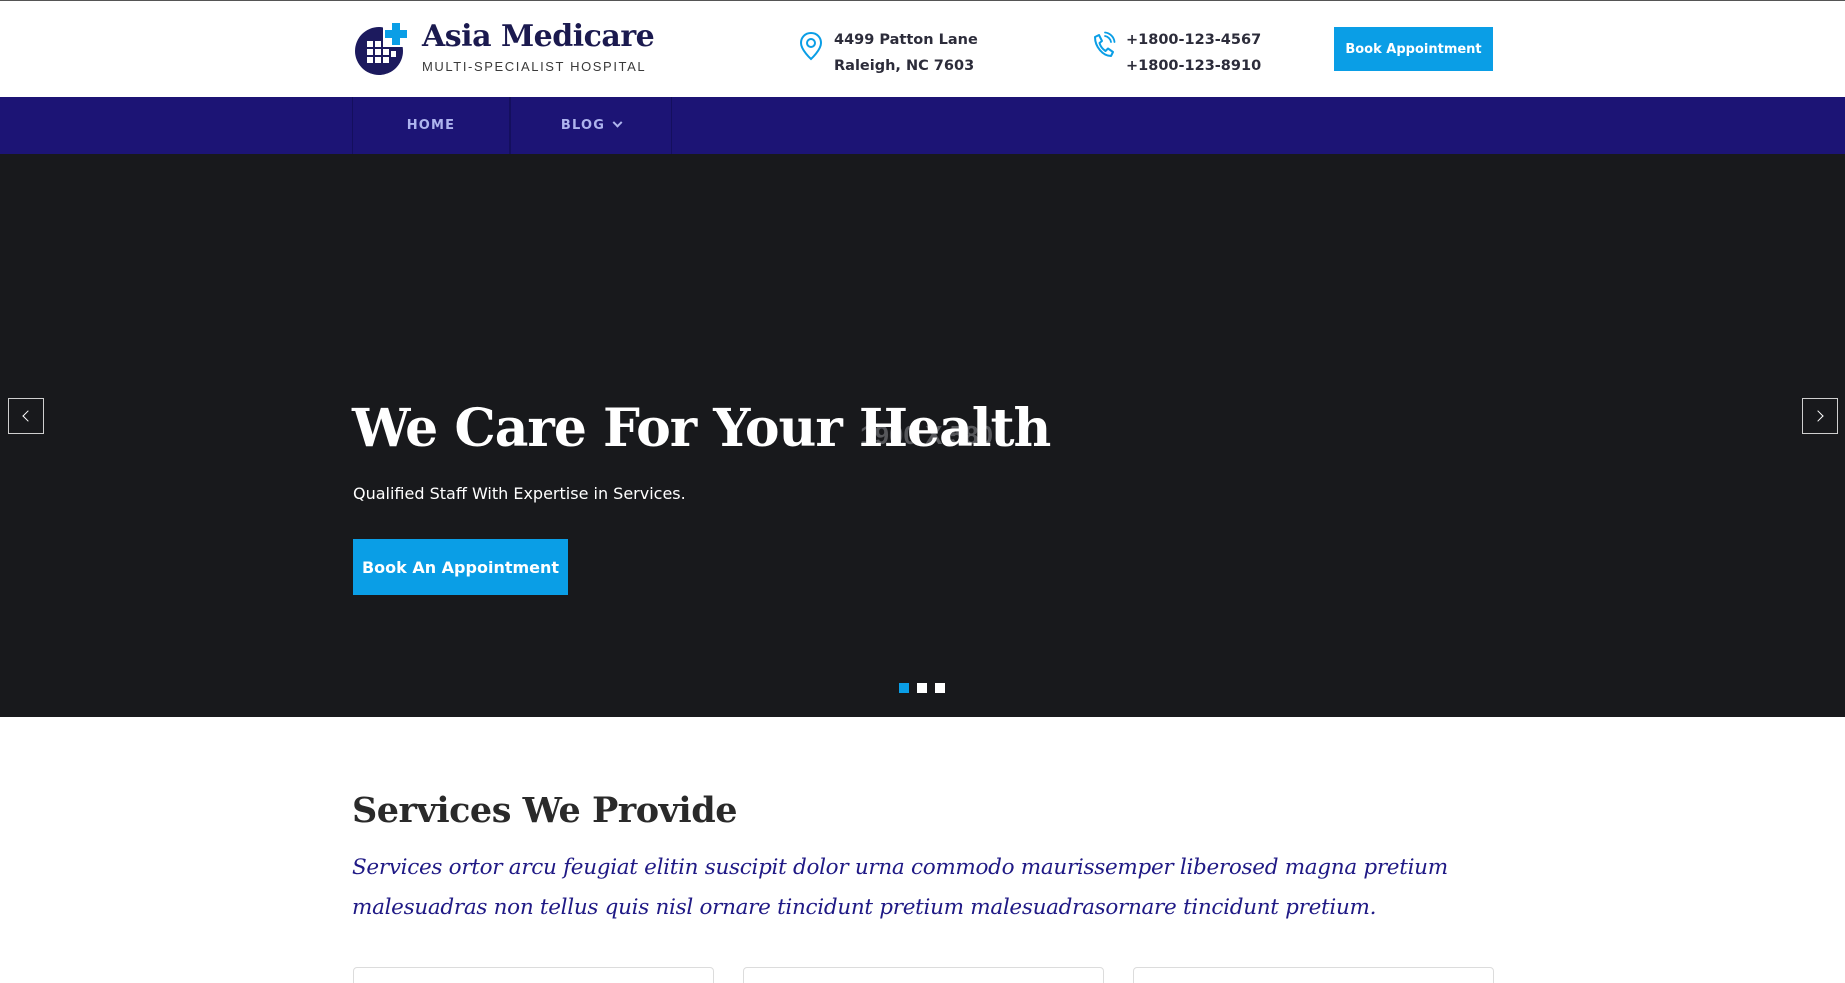 Image resolution: width=1845 pixels, height=983 pixels. I want to click on main-nav: HOME BLOG, so click(922, 125).